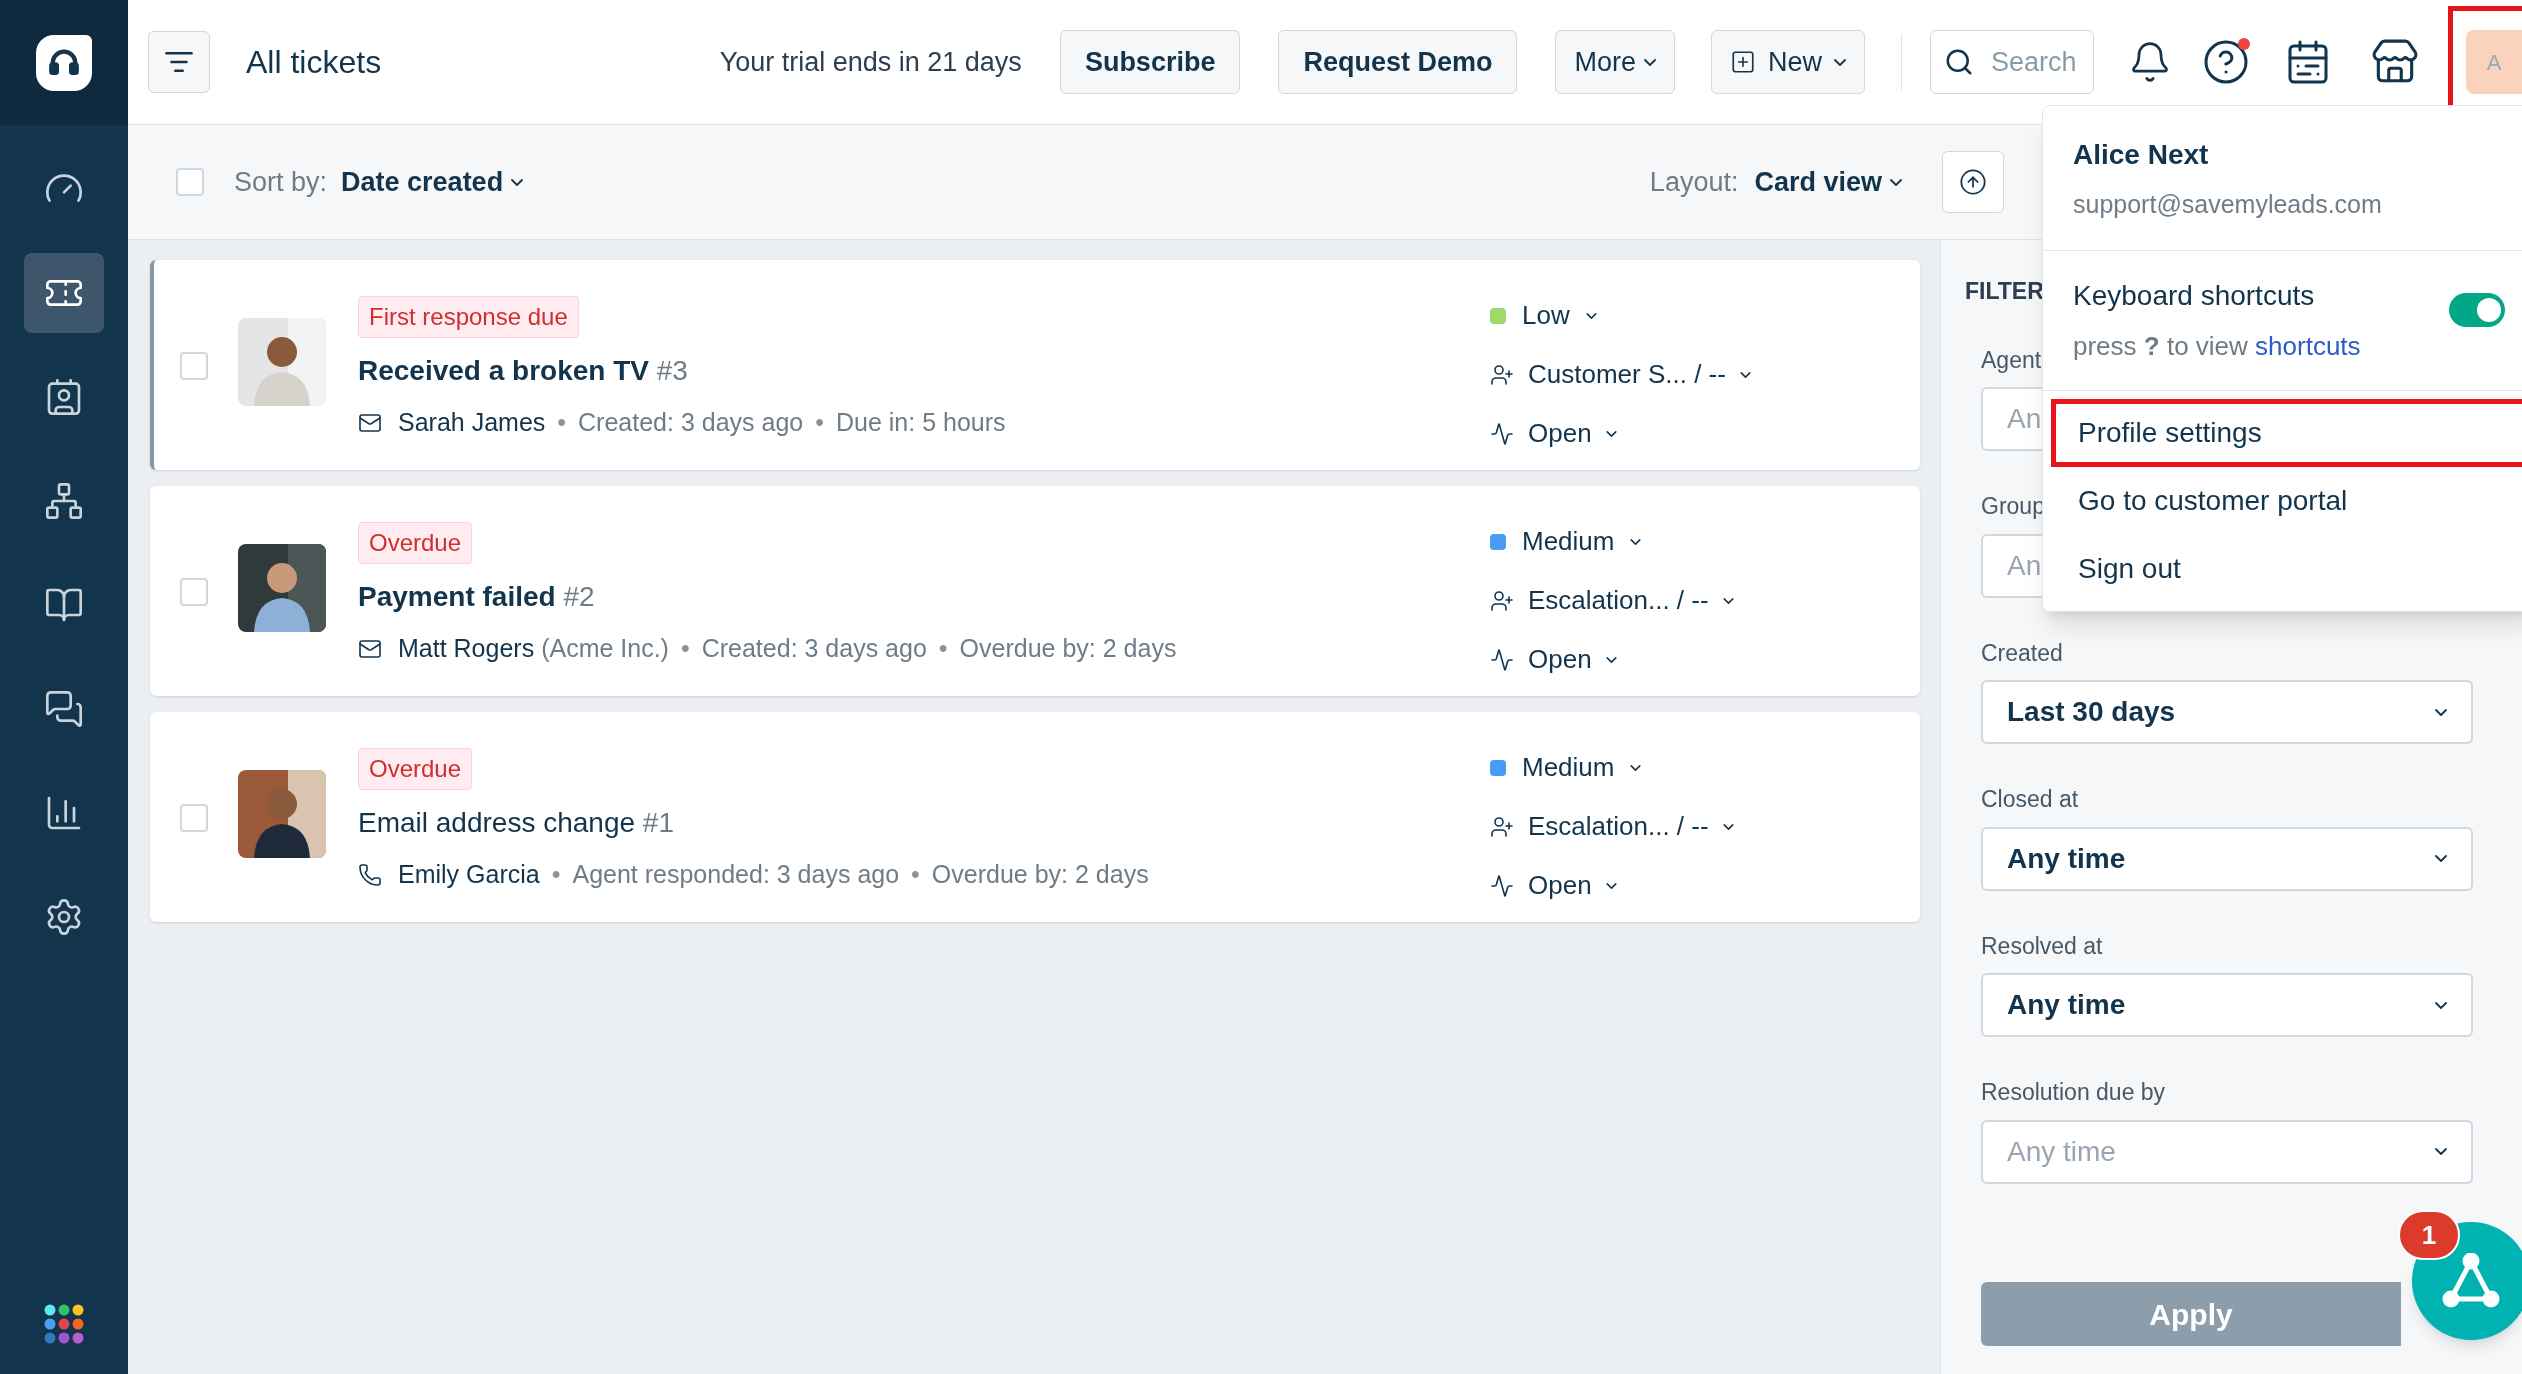  Describe the element at coordinates (1398, 62) in the screenshot. I see `request-demo-button: Request Demo` at that location.